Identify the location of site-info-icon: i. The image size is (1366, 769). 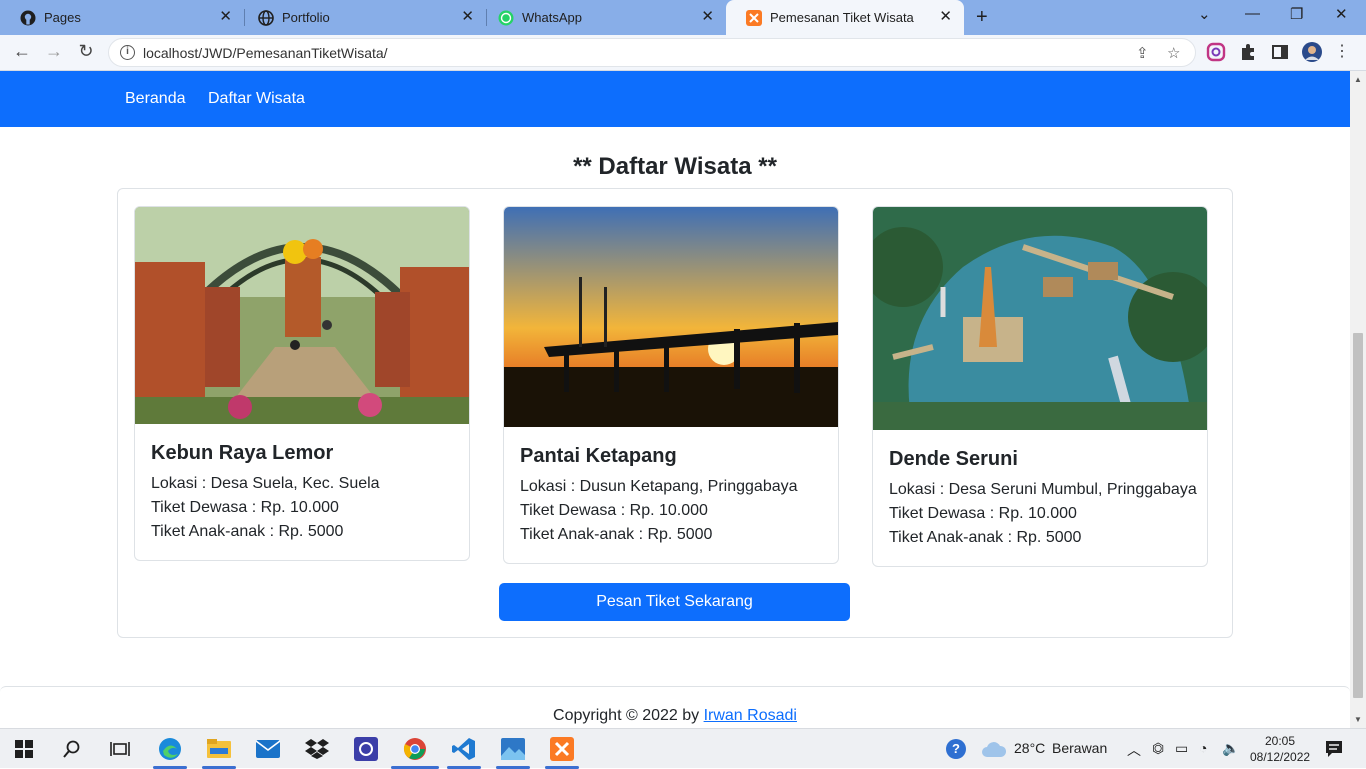
(127, 52).